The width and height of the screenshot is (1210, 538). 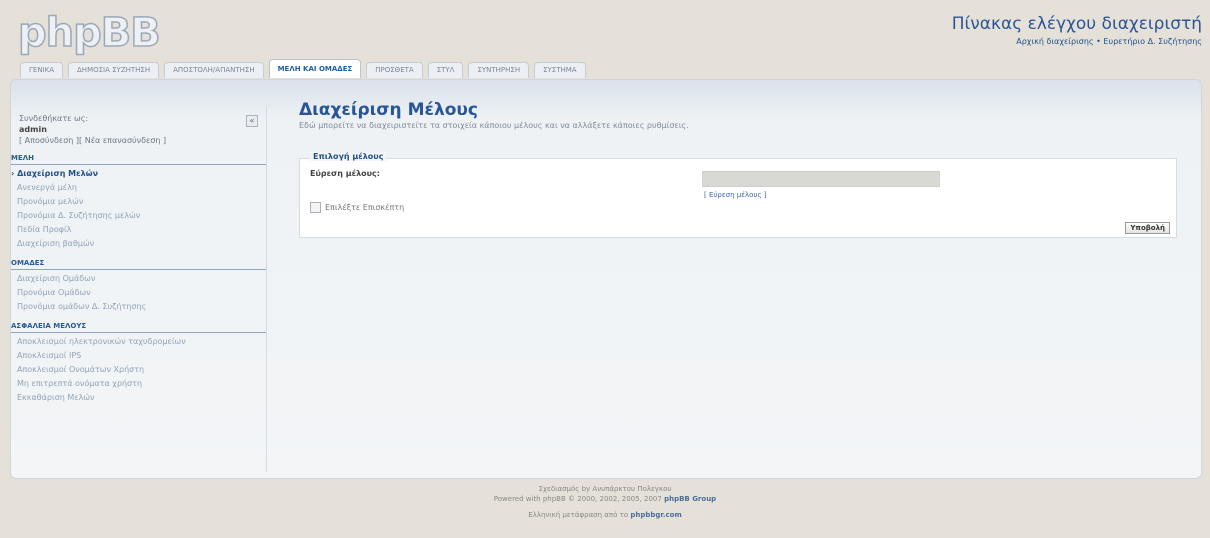 What do you see at coordinates (138, 230) in the screenshot?
I see `sidebar-item-profile-fields: Πεδία Προφίλ` at bounding box center [138, 230].